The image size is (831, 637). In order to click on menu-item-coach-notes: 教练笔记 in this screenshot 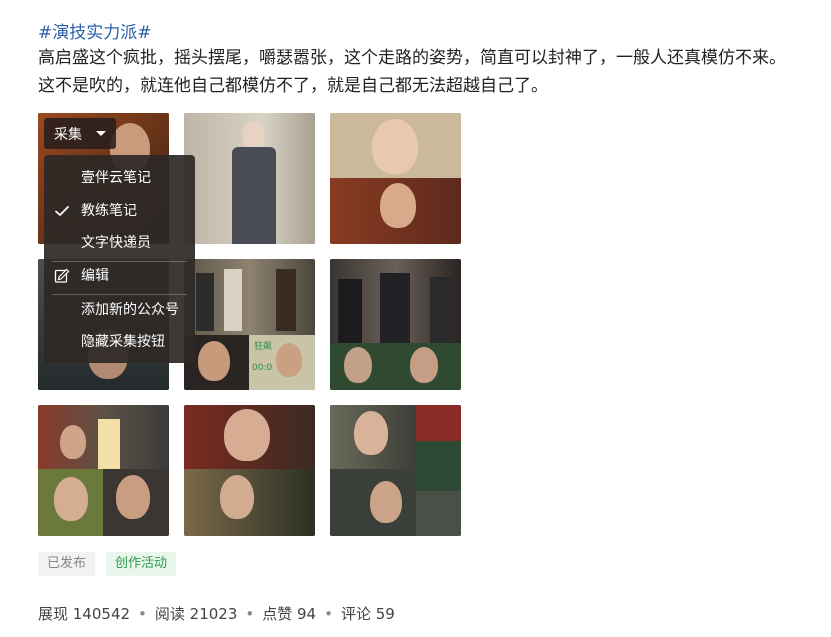, I will do `click(119, 211)`.